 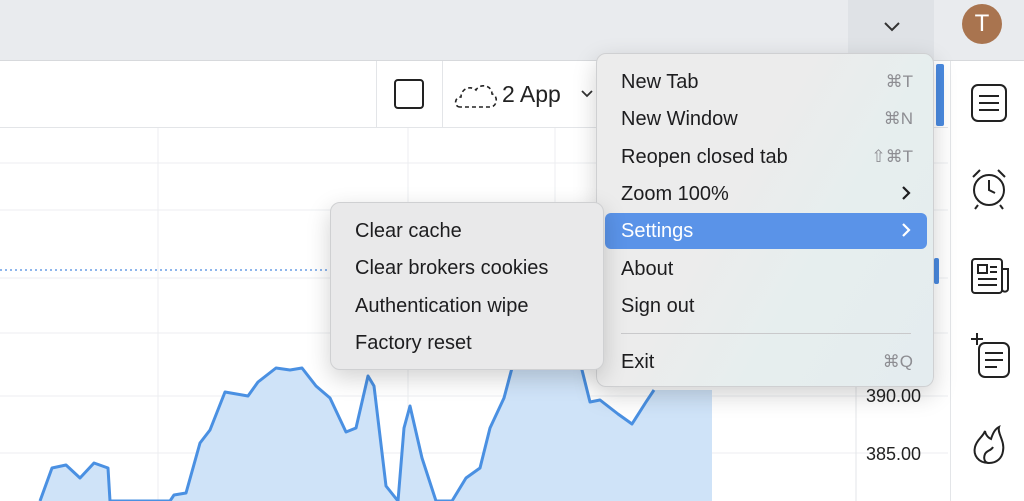 I want to click on submenu-item-label: Clear brokers cookies, so click(x=452, y=268).